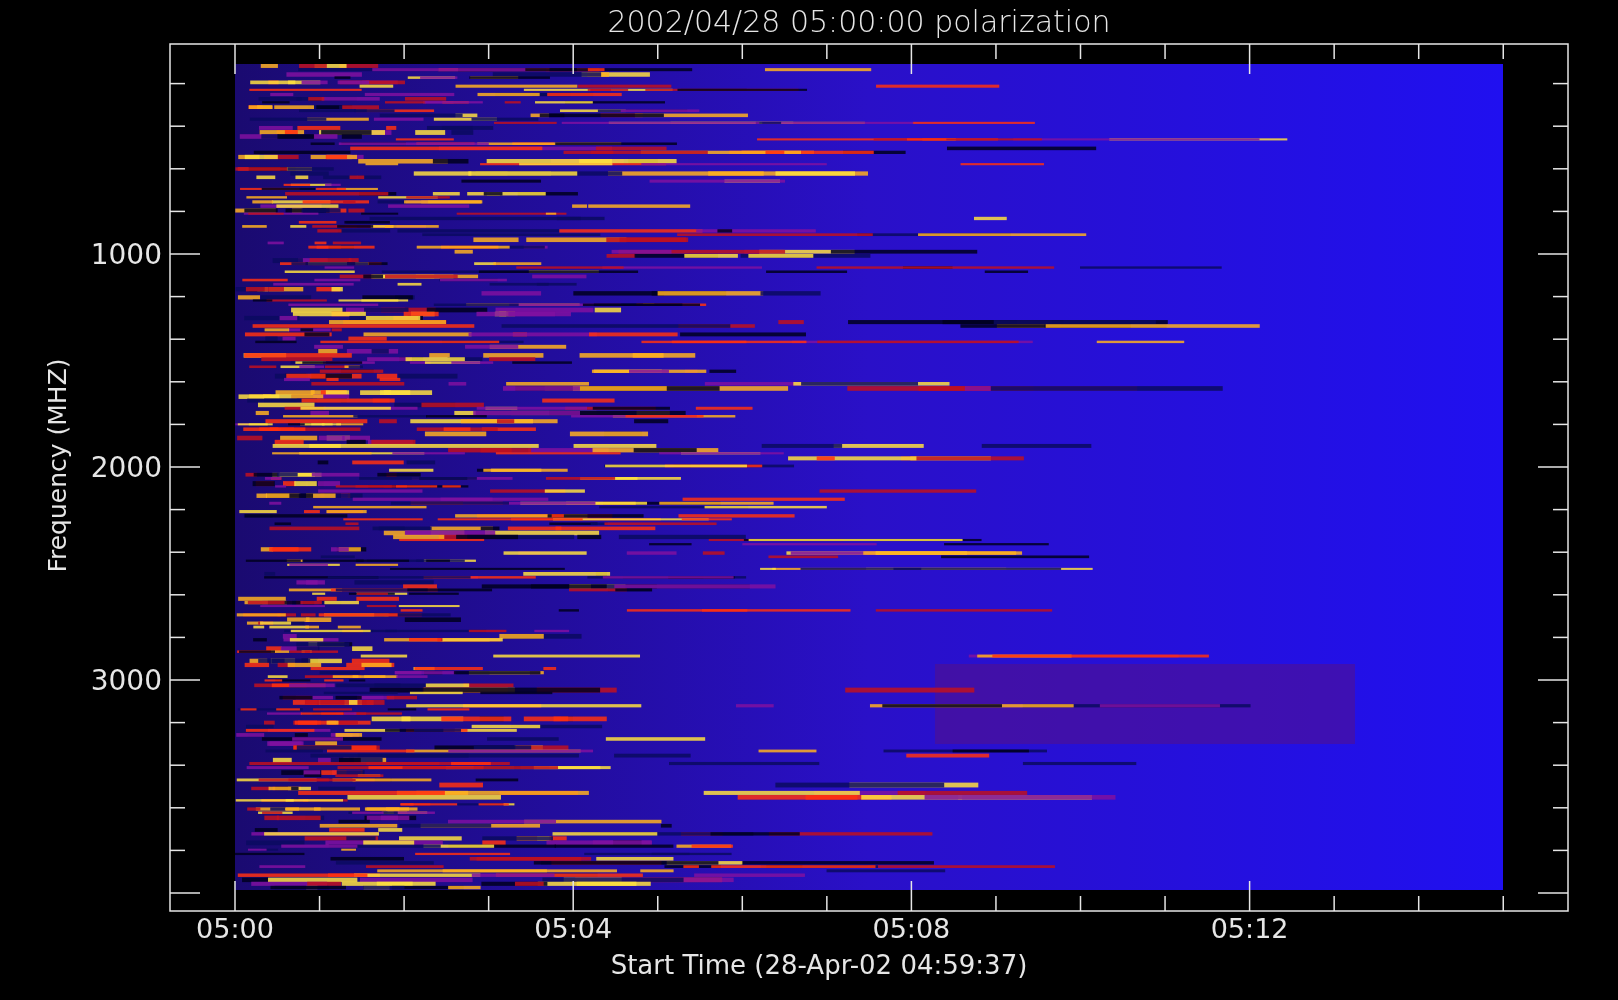 The image size is (1618, 1000). Describe the element at coordinates (819, 965) in the screenshot. I see `x-axis-label: Start Time (28-Apr-02 04:59:37)` at that location.